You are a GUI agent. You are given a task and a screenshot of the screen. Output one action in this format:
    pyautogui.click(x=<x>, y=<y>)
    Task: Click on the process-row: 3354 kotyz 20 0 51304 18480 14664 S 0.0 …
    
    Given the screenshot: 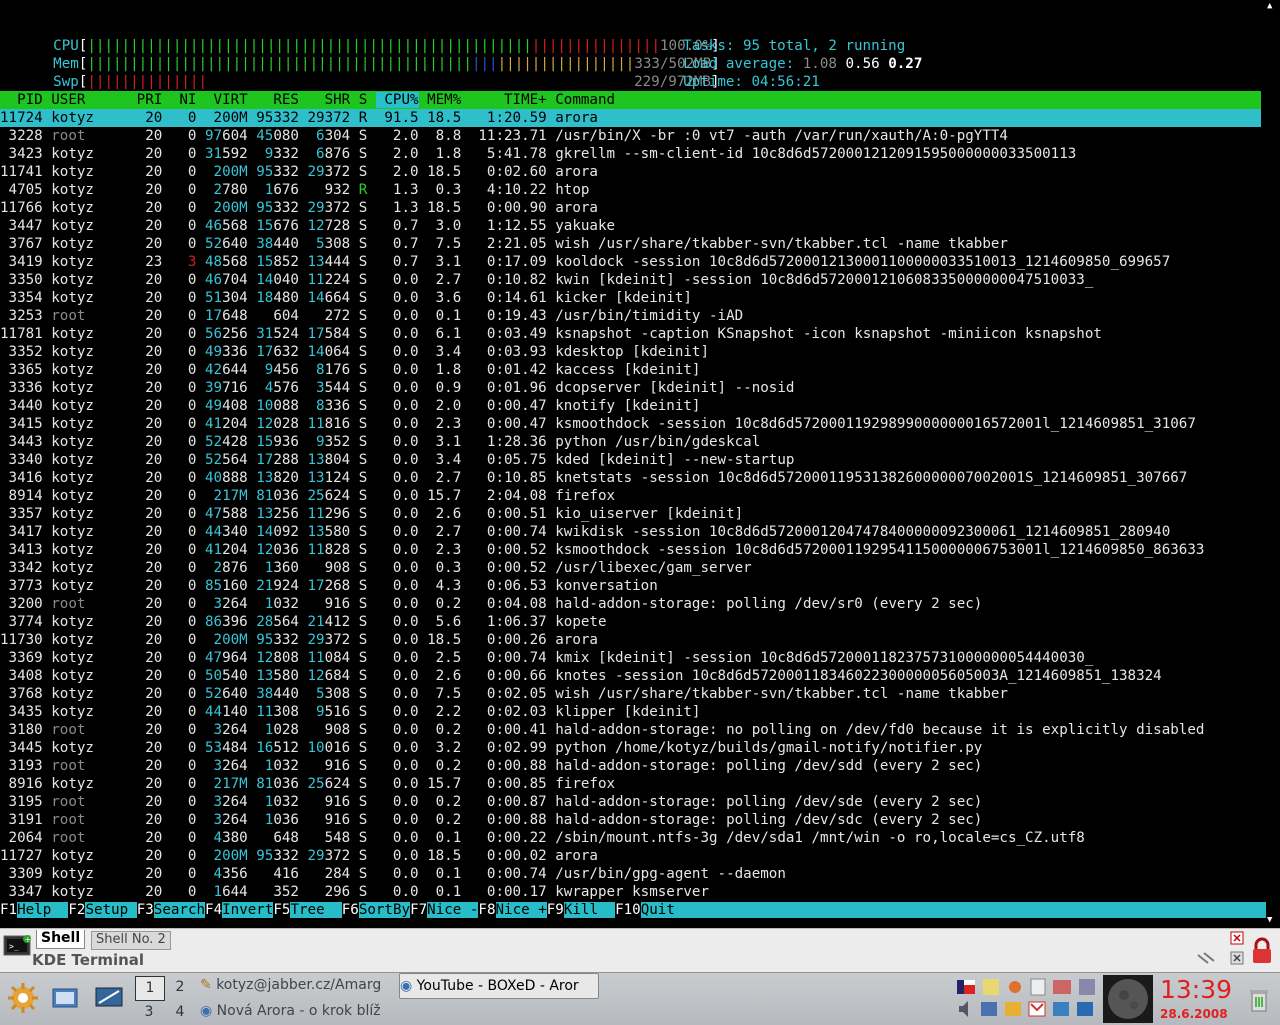 What is the action you would take?
    pyautogui.click(x=630, y=298)
    